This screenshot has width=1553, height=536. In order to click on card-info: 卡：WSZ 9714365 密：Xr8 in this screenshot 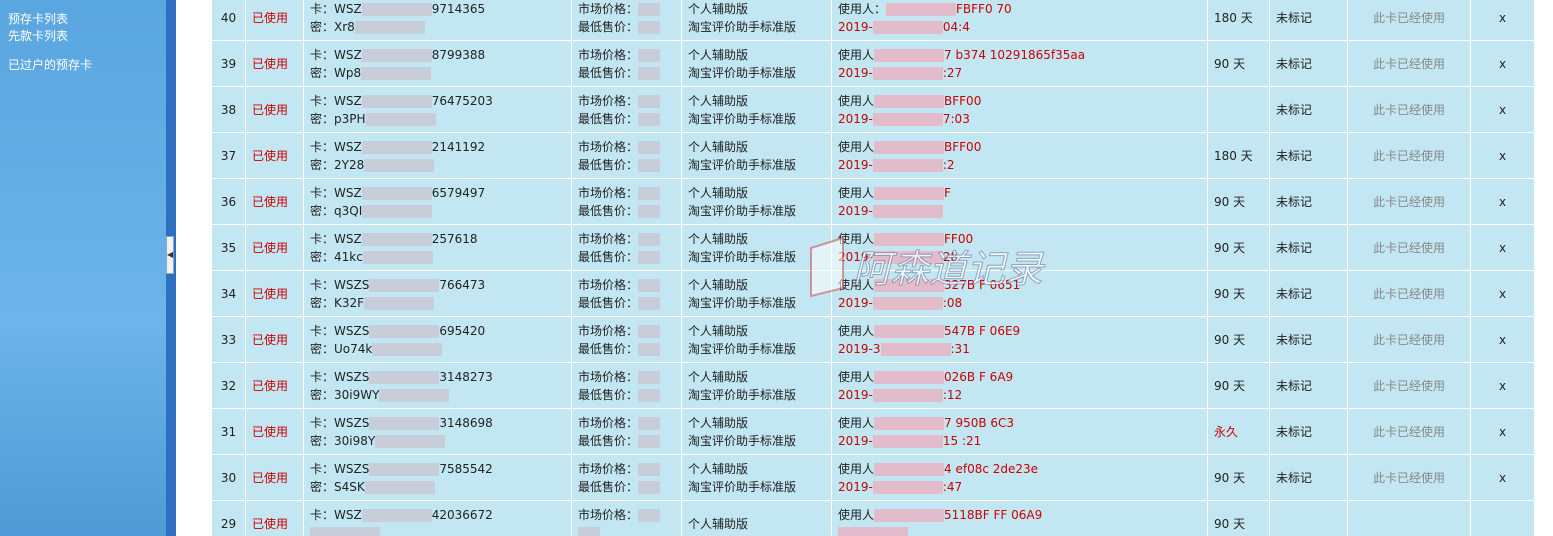, I will do `click(437, 20)`.